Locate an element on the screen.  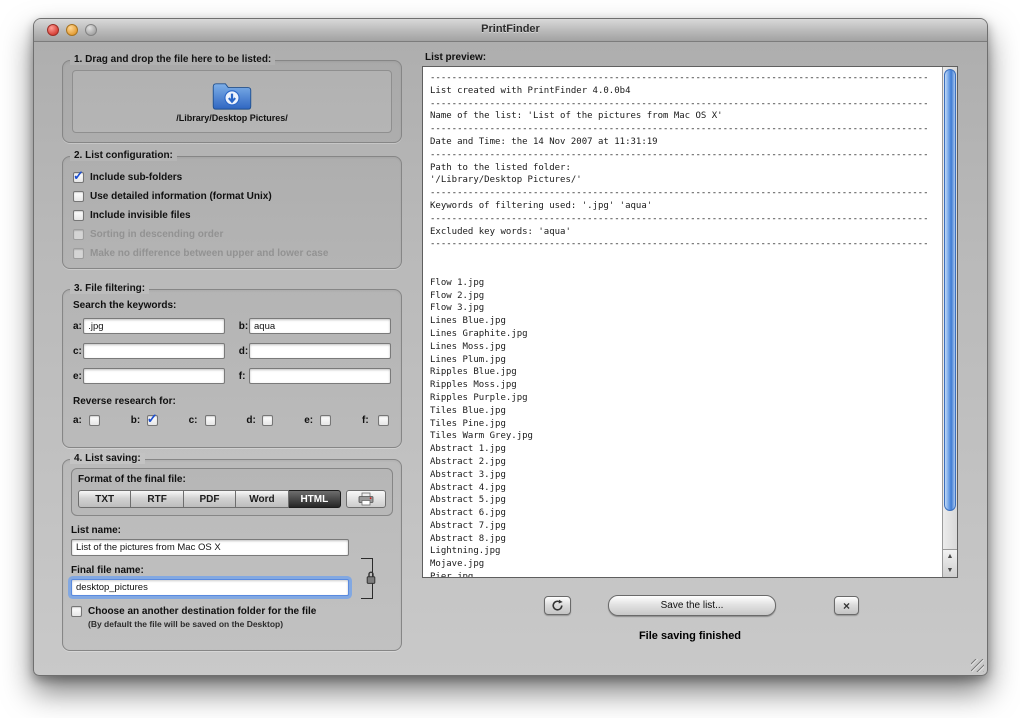
reverse-pair-a: a: is located at coordinates (86, 420).